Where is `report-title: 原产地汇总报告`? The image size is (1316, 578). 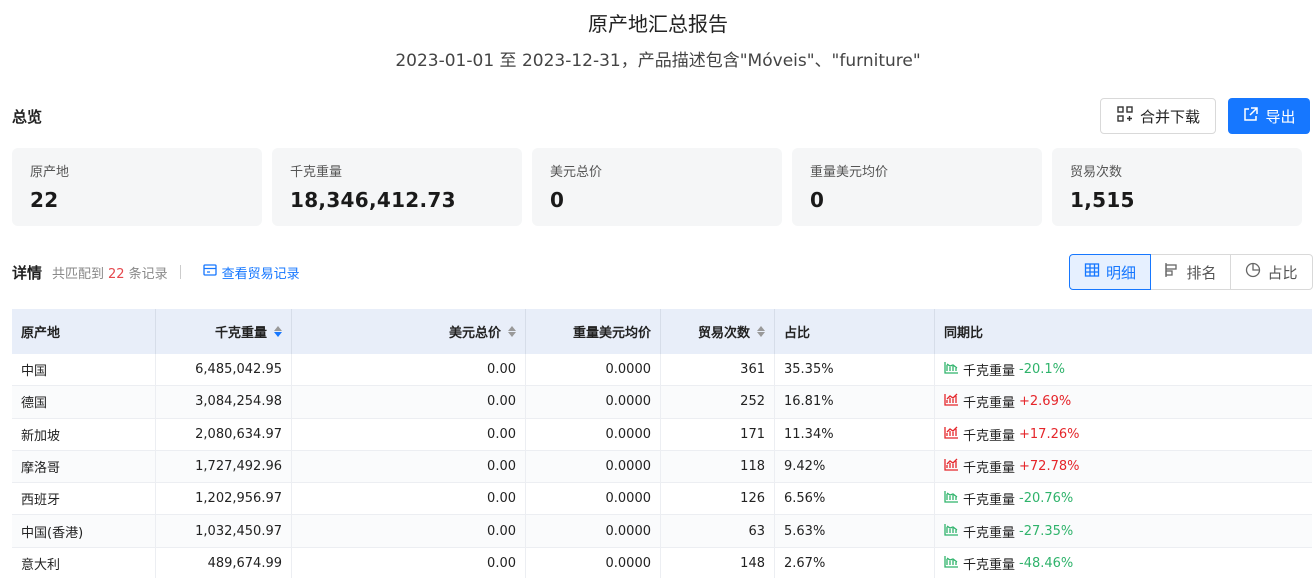
report-title: 原产地汇总报告 is located at coordinates (658, 24).